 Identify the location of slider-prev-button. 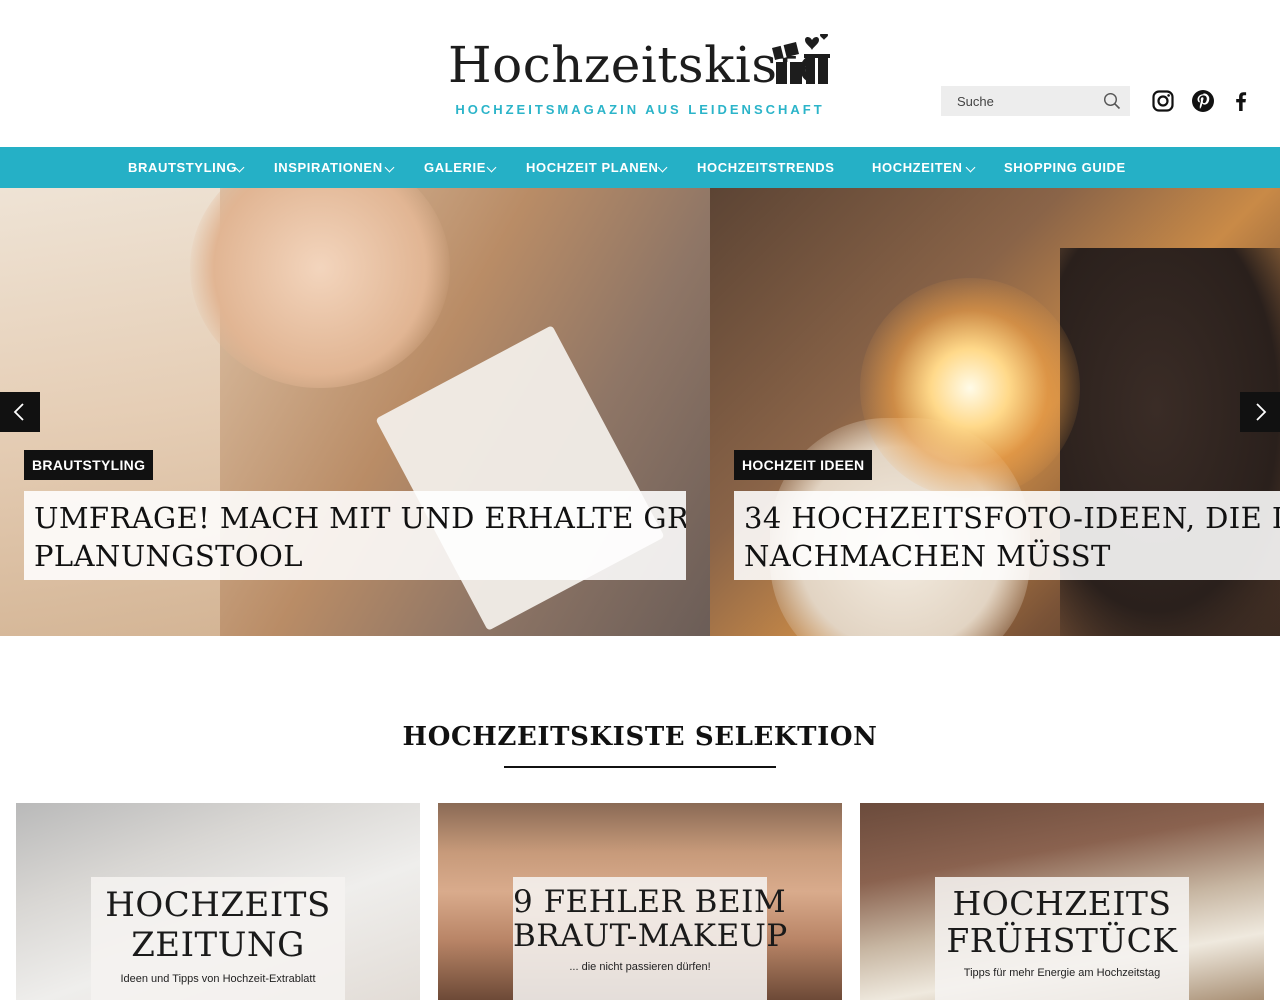
(20, 412).